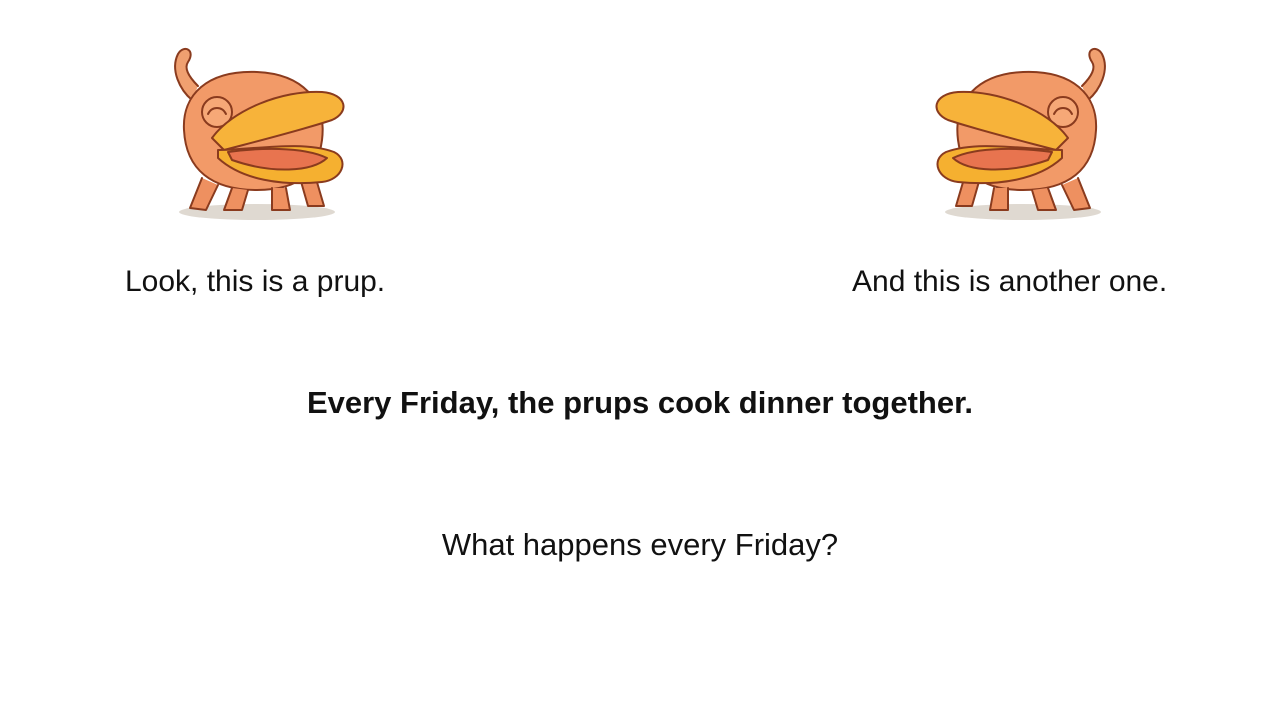 The width and height of the screenshot is (1280, 720). I want to click on prup-illustration-right, so click(1023, 135).